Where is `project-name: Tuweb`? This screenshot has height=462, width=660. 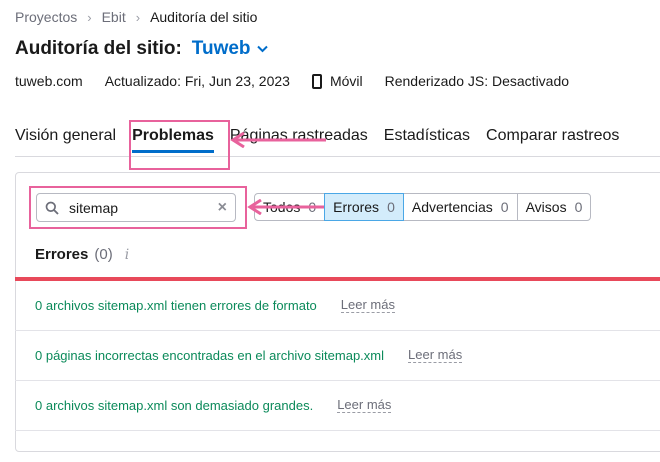 project-name: Tuweb is located at coordinates (221, 48).